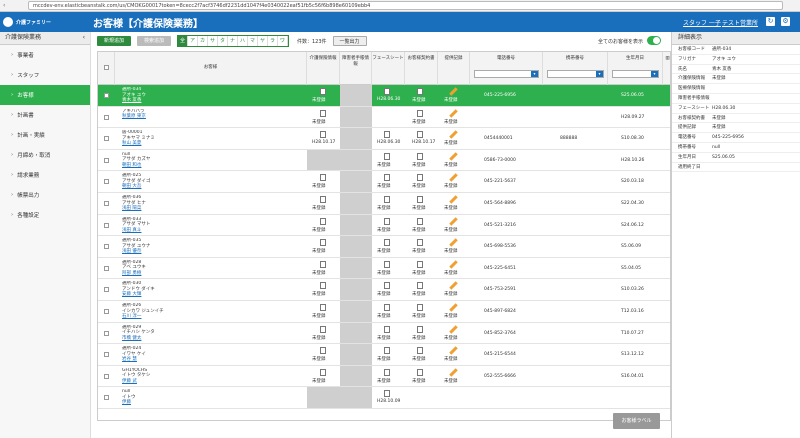 Image resolution: width=800 pixels, height=438 pixels. What do you see at coordinates (273, 41) in the screenshot?
I see `kana-tab-9: ラ` at bounding box center [273, 41].